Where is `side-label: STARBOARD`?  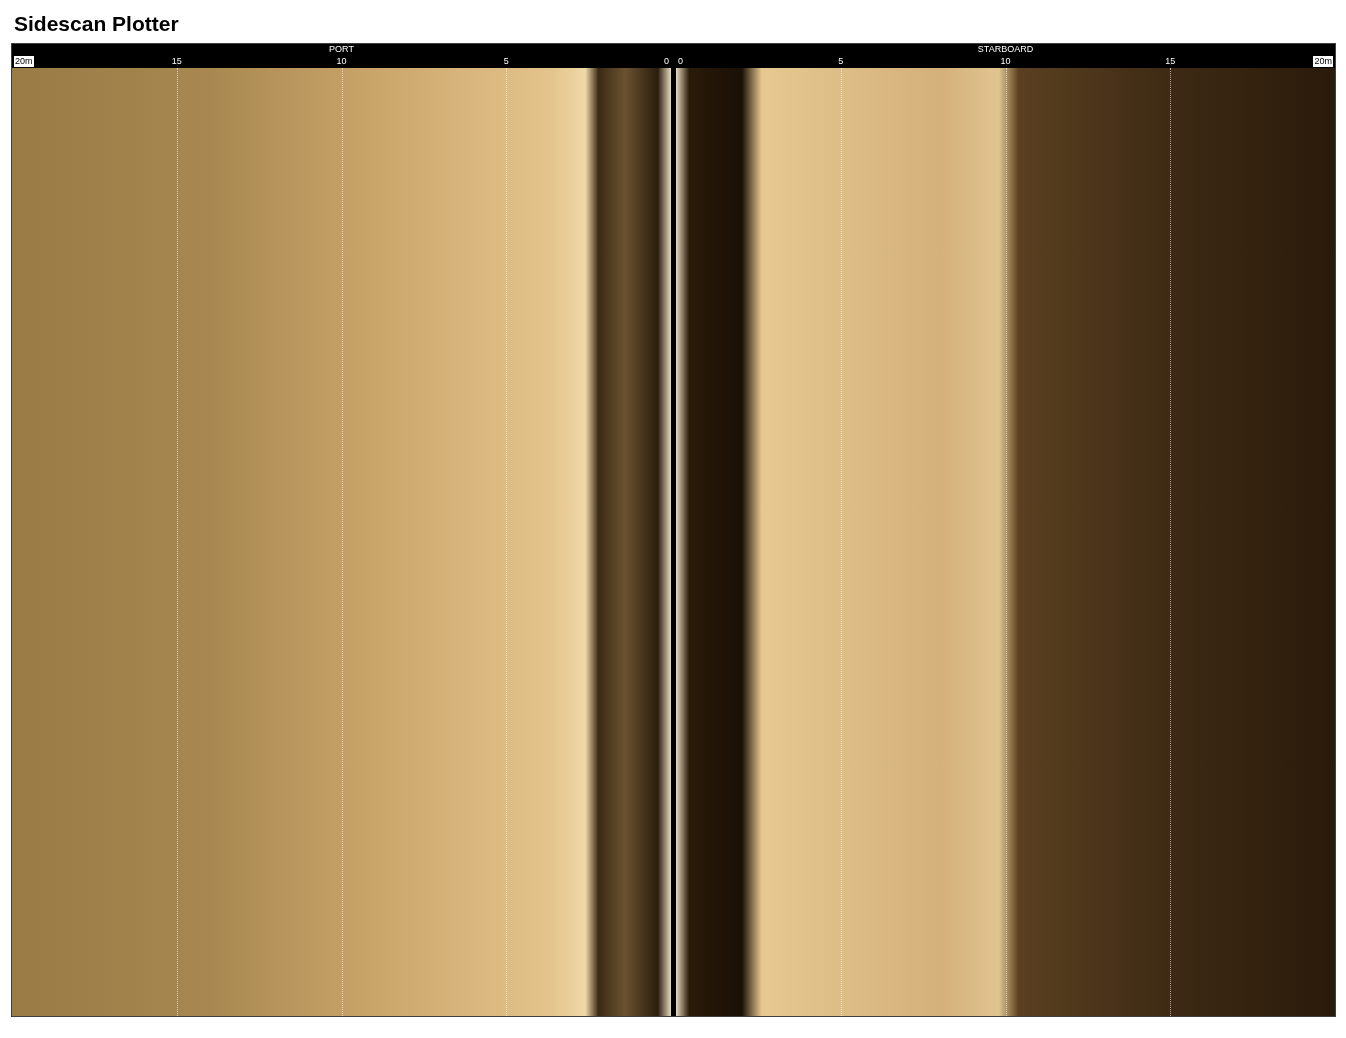 side-label: STARBOARD is located at coordinates (1005, 49).